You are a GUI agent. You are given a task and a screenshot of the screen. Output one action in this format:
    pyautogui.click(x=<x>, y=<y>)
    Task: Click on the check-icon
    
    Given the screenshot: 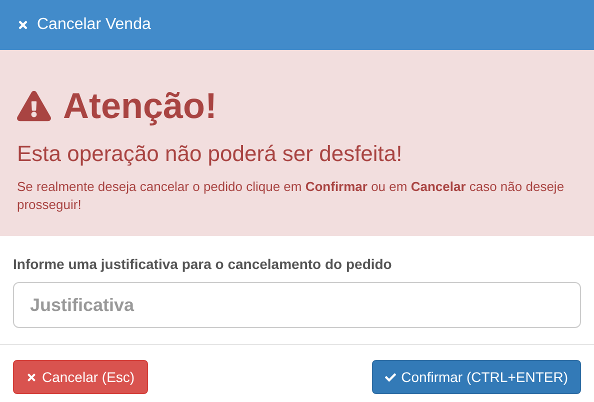 What is the action you would take?
    pyautogui.click(x=390, y=377)
    